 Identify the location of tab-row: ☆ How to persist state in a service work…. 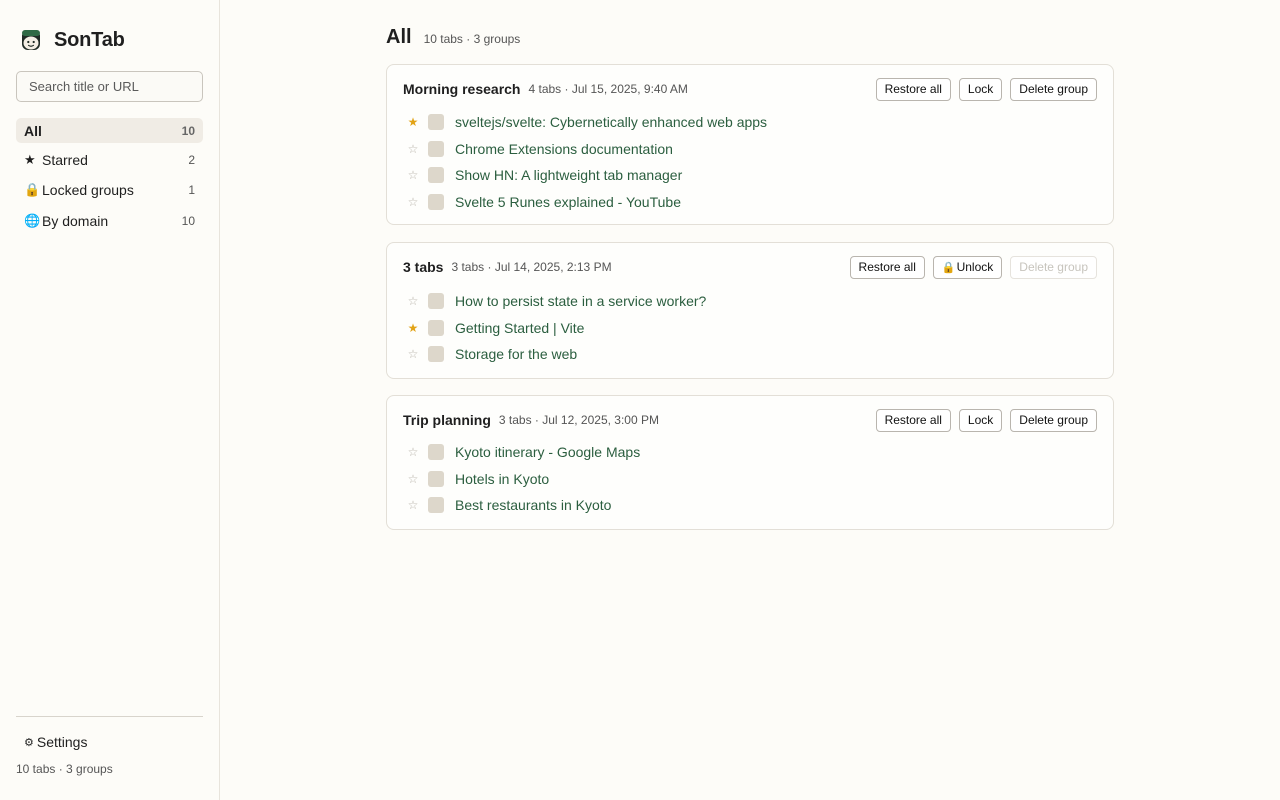
(750, 301).